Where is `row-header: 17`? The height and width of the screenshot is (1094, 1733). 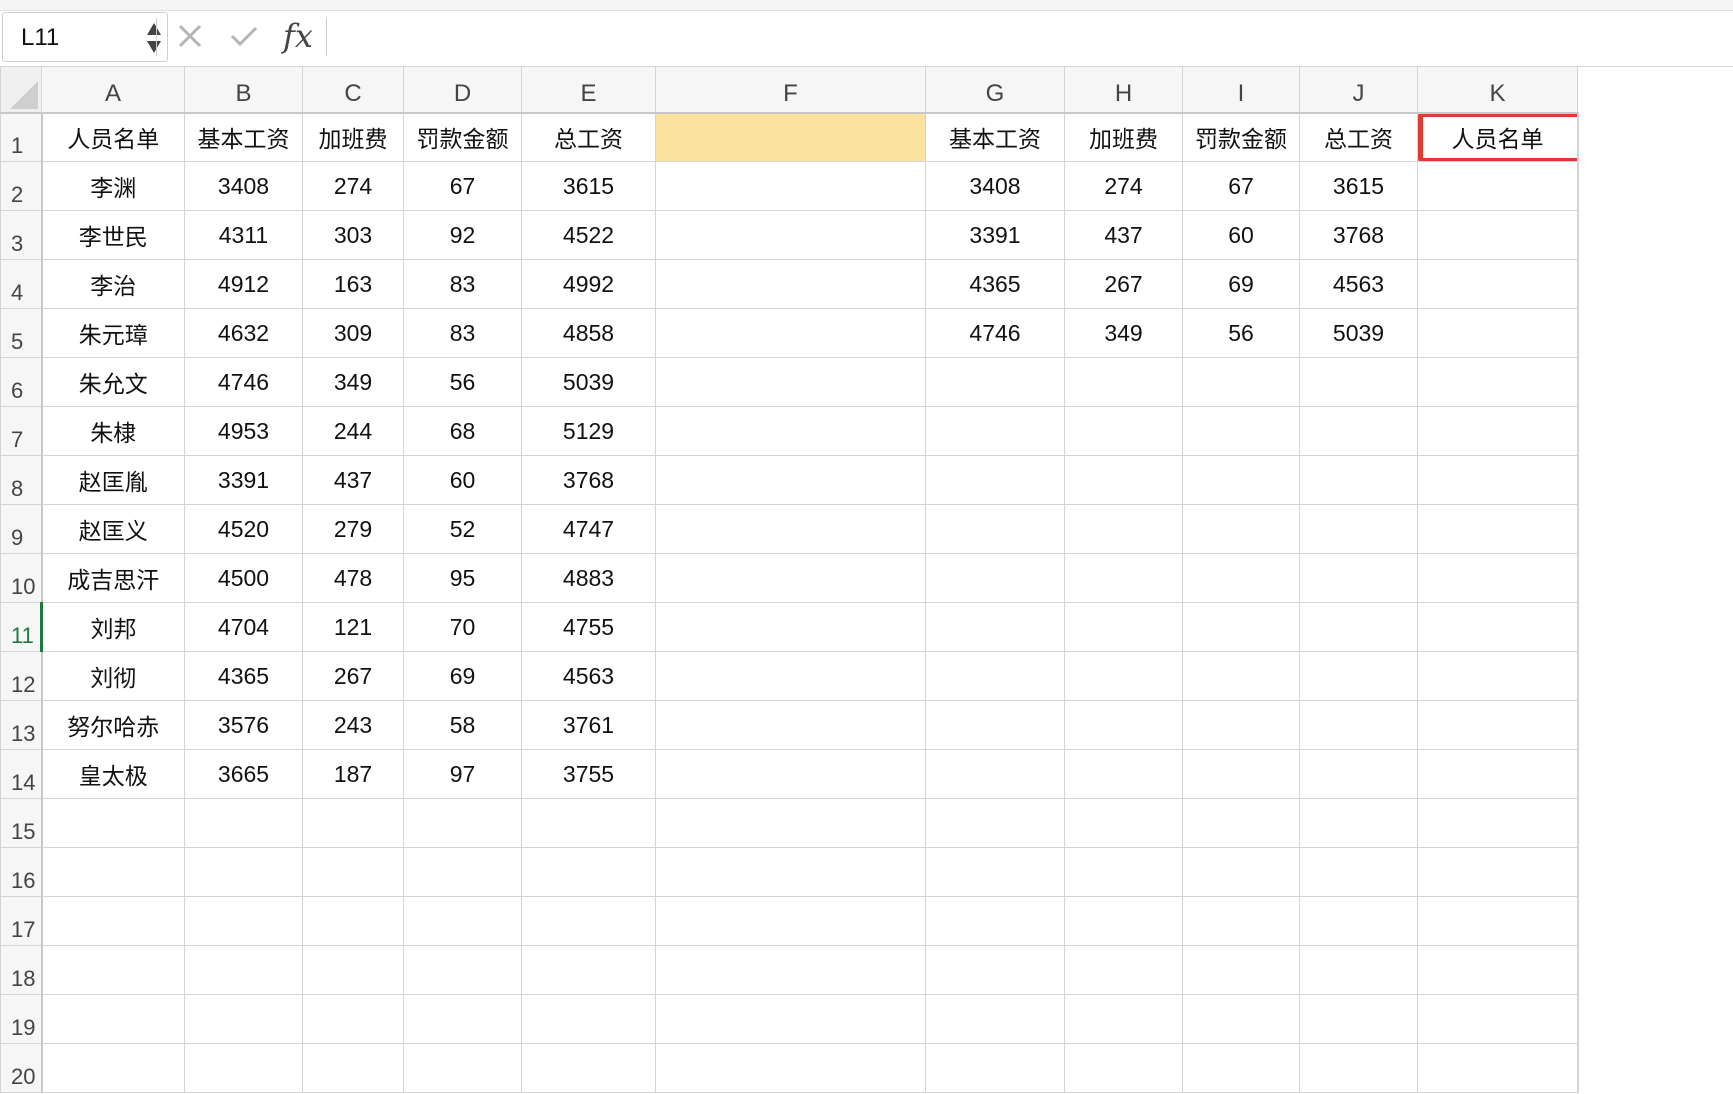
row-header: 17 is located at coordinates (21, 921).